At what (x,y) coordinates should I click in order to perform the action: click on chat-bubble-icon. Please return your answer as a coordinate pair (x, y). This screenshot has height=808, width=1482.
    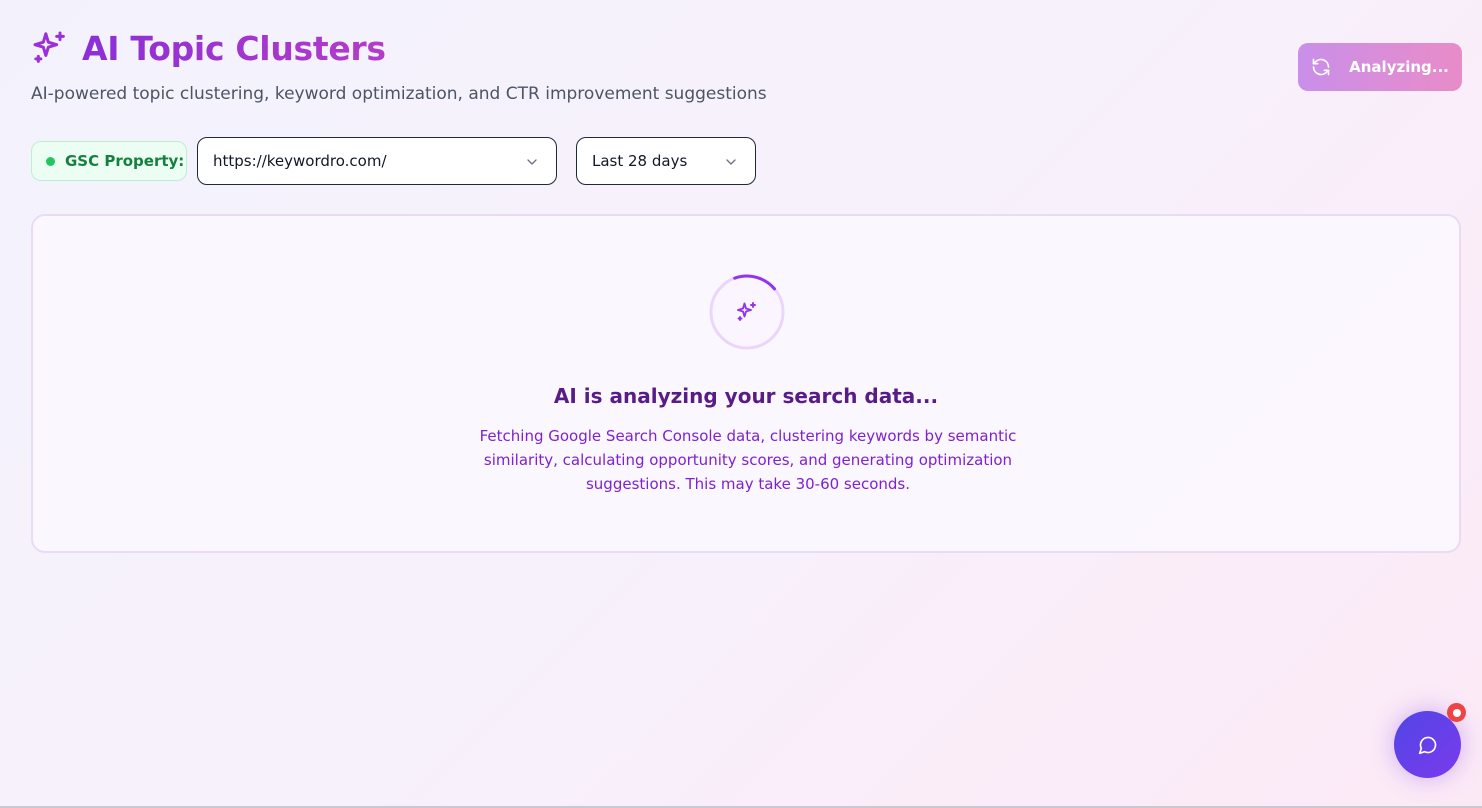
    Looking at the image, I should click on (1428, 745).